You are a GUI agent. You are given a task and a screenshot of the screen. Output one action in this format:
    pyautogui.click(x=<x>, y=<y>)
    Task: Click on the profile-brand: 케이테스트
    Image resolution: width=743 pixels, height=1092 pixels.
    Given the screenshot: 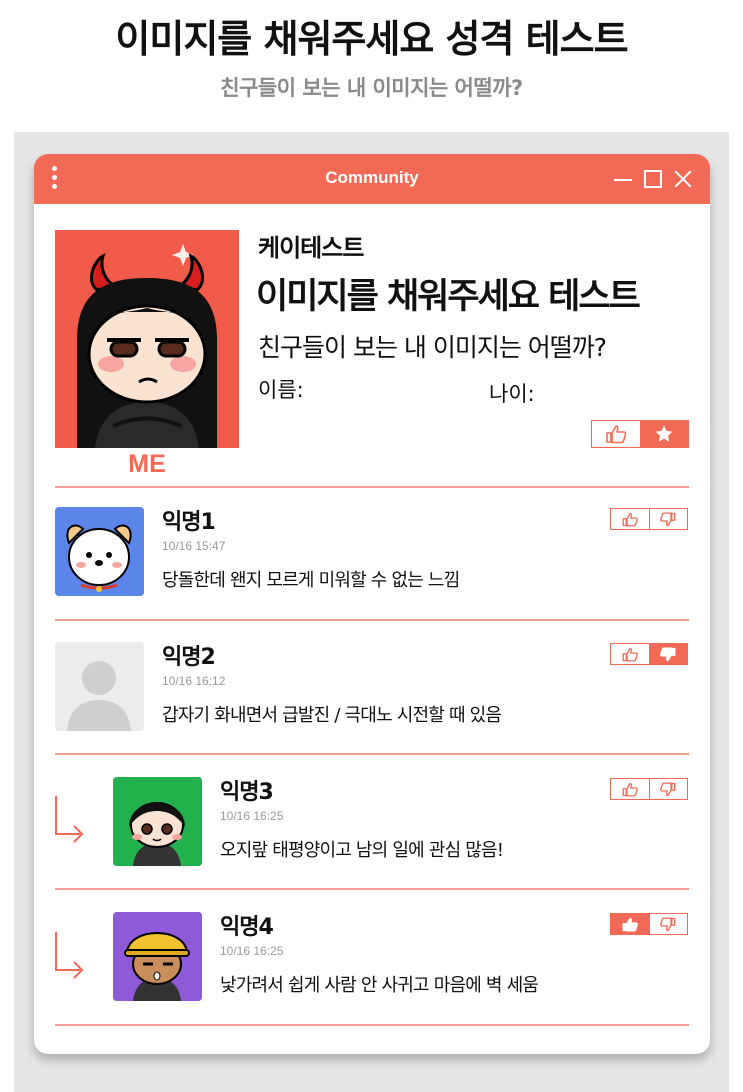 What is the action you would take?
    pyautogui.click(x=311, y=248)
    